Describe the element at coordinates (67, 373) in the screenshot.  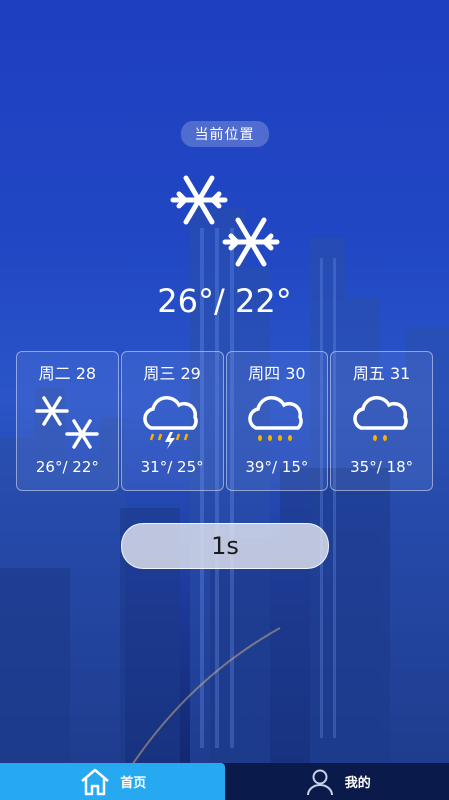
I see `forecast-day-label: 周二 28` at that location.